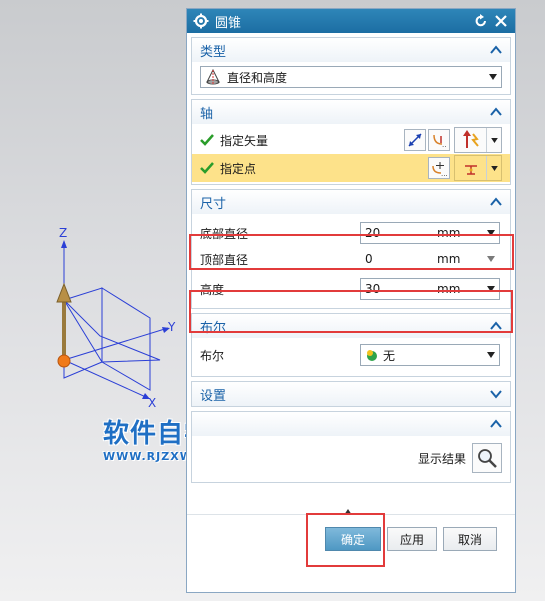 This screenshot has height=601, width=545. What do you see at coordinates (228, 23) in the screenshot?
I see `dialog-title: 圆锥` at bounding box center [228, 23].